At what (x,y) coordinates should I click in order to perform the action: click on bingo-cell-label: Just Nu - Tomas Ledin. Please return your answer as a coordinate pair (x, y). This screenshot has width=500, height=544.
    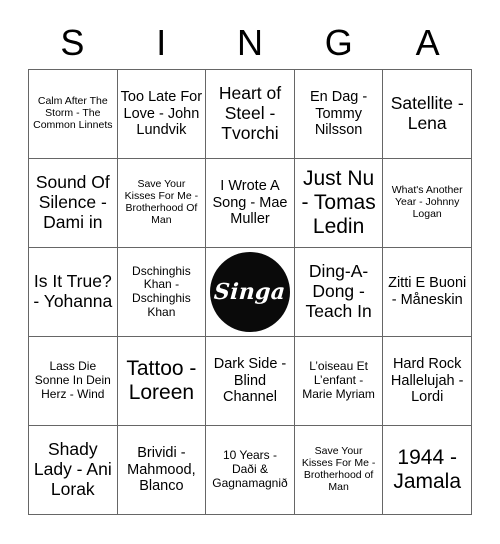
    Looking at the image, I should click on (338, 202).